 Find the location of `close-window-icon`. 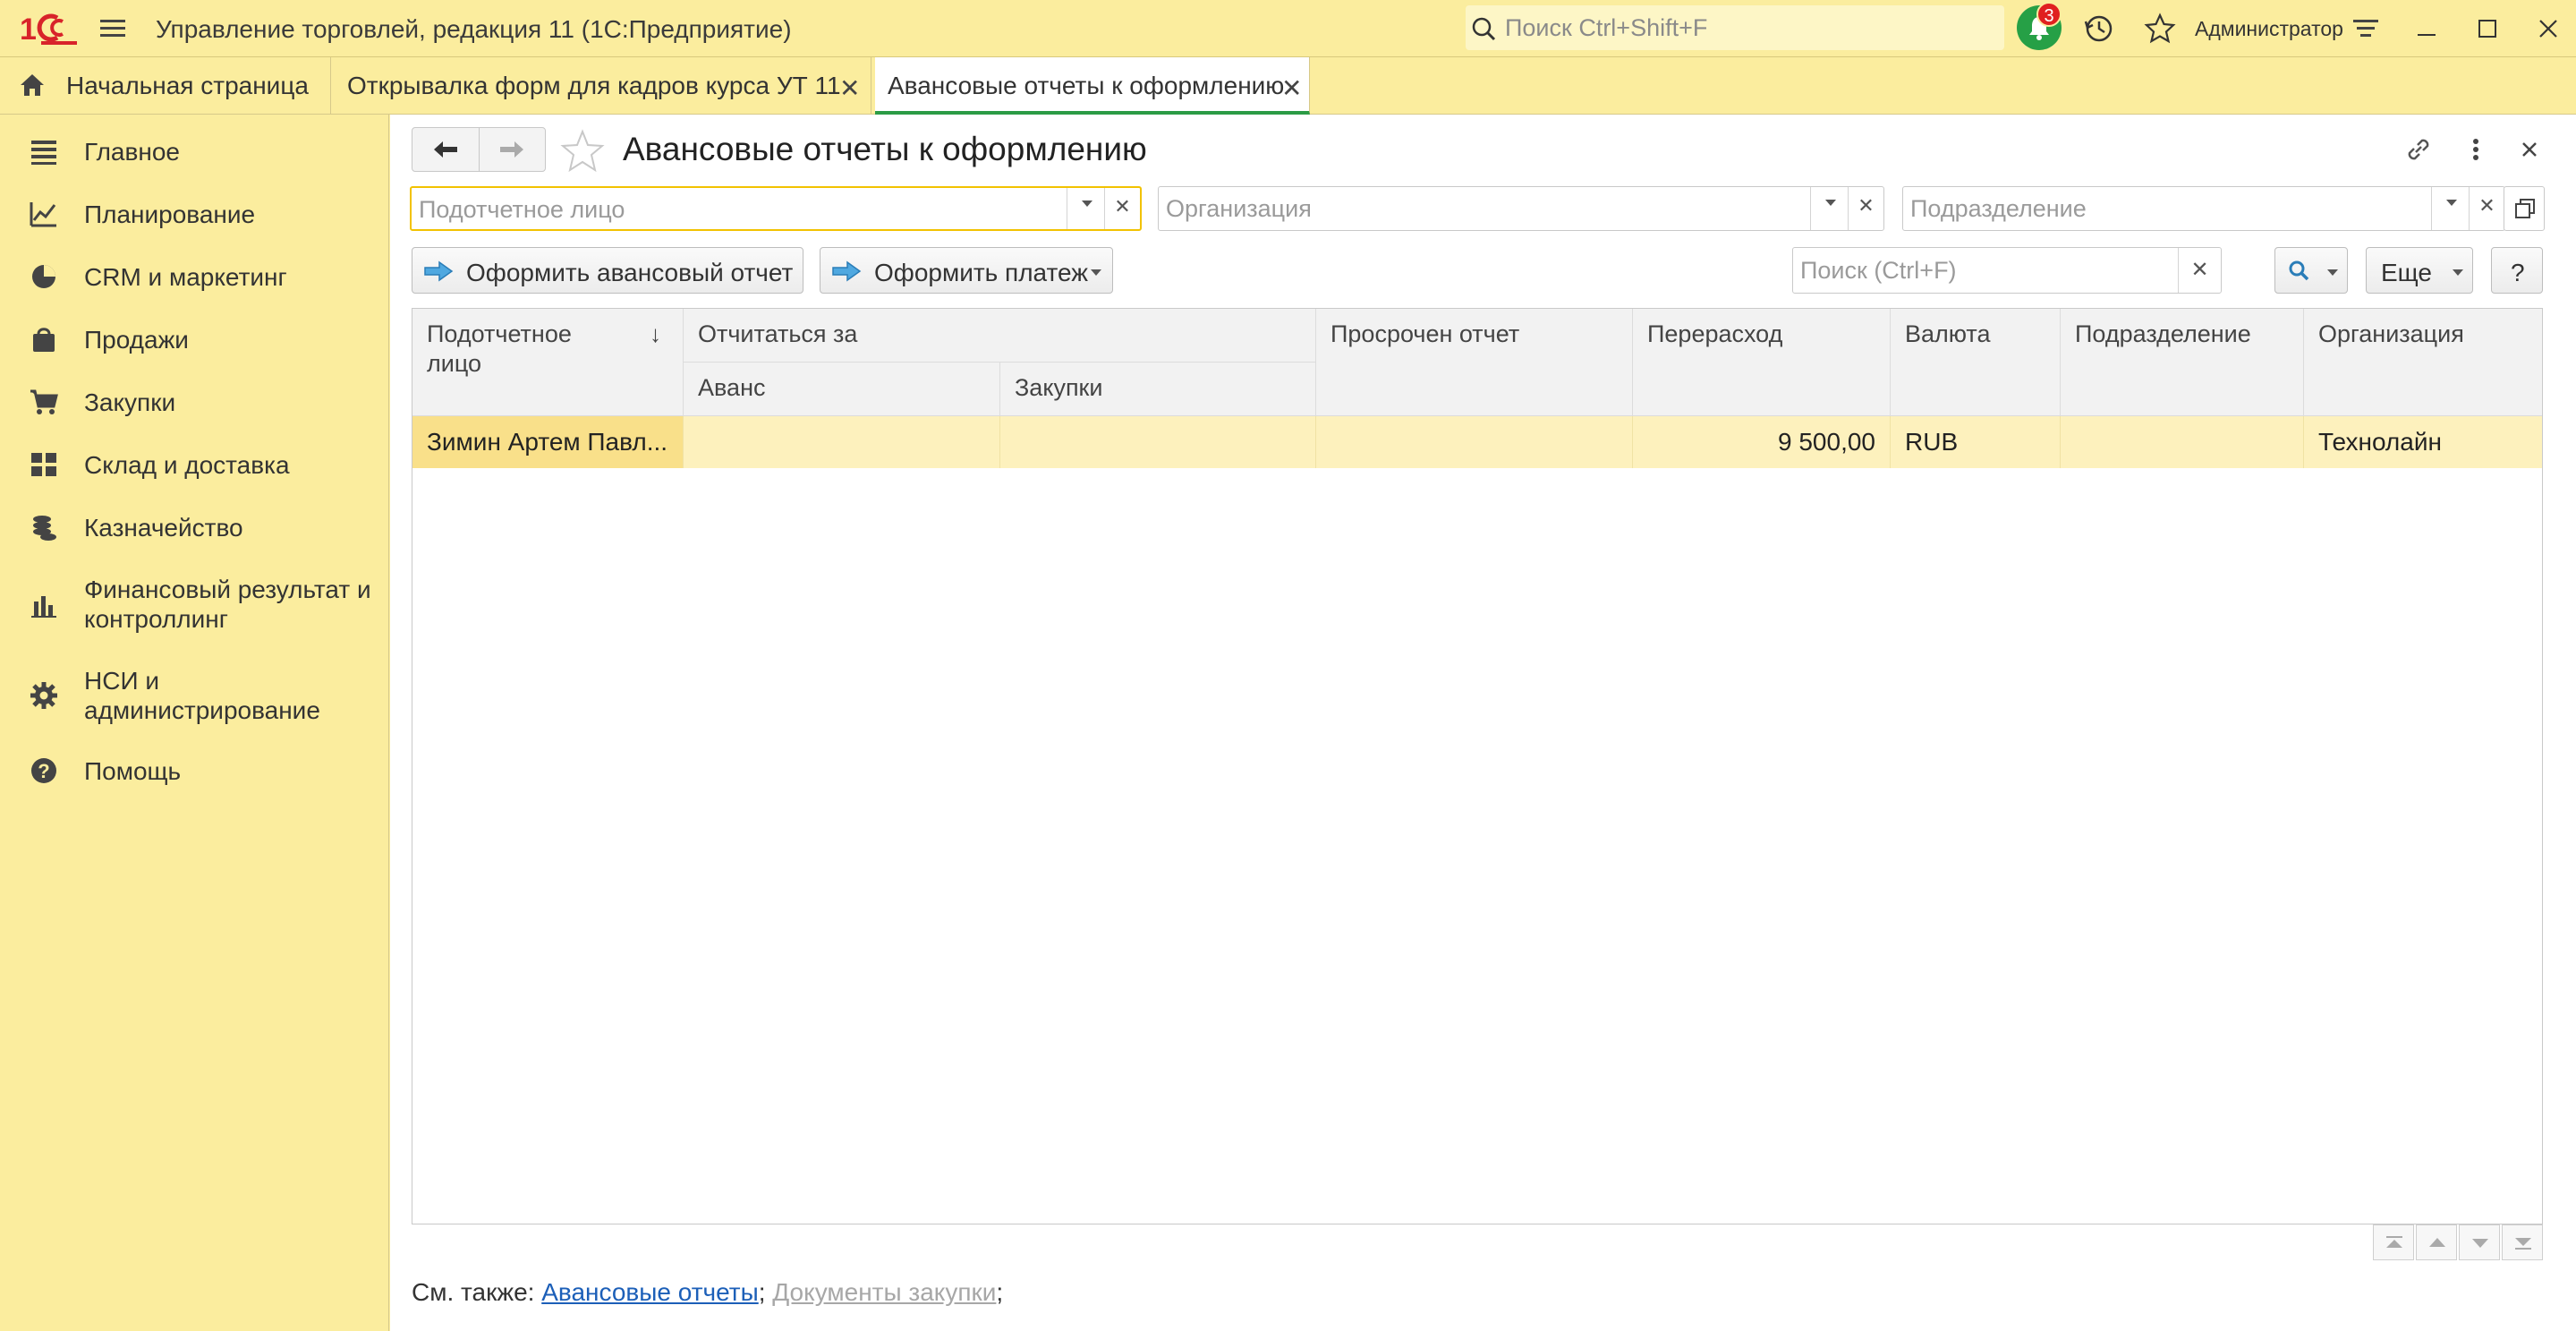

close-window-icon is located at coordinates (2548, 29).